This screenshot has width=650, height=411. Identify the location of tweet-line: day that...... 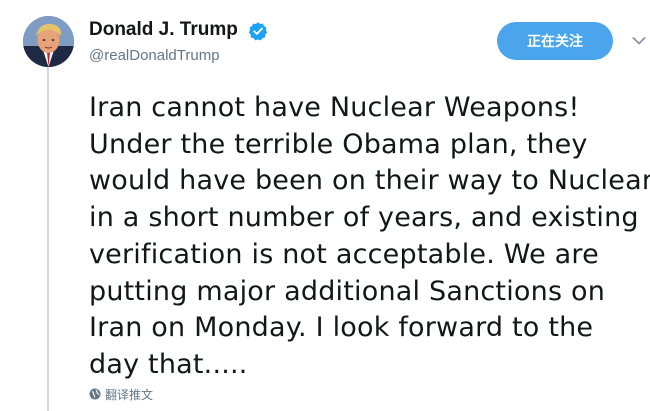
(168, 364).